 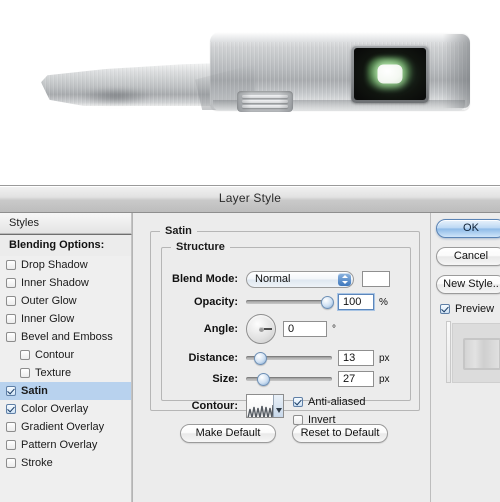 I want to click on sidebar-item-pattern-overlay: Pattern Overlay, so click(x=65, y=445).